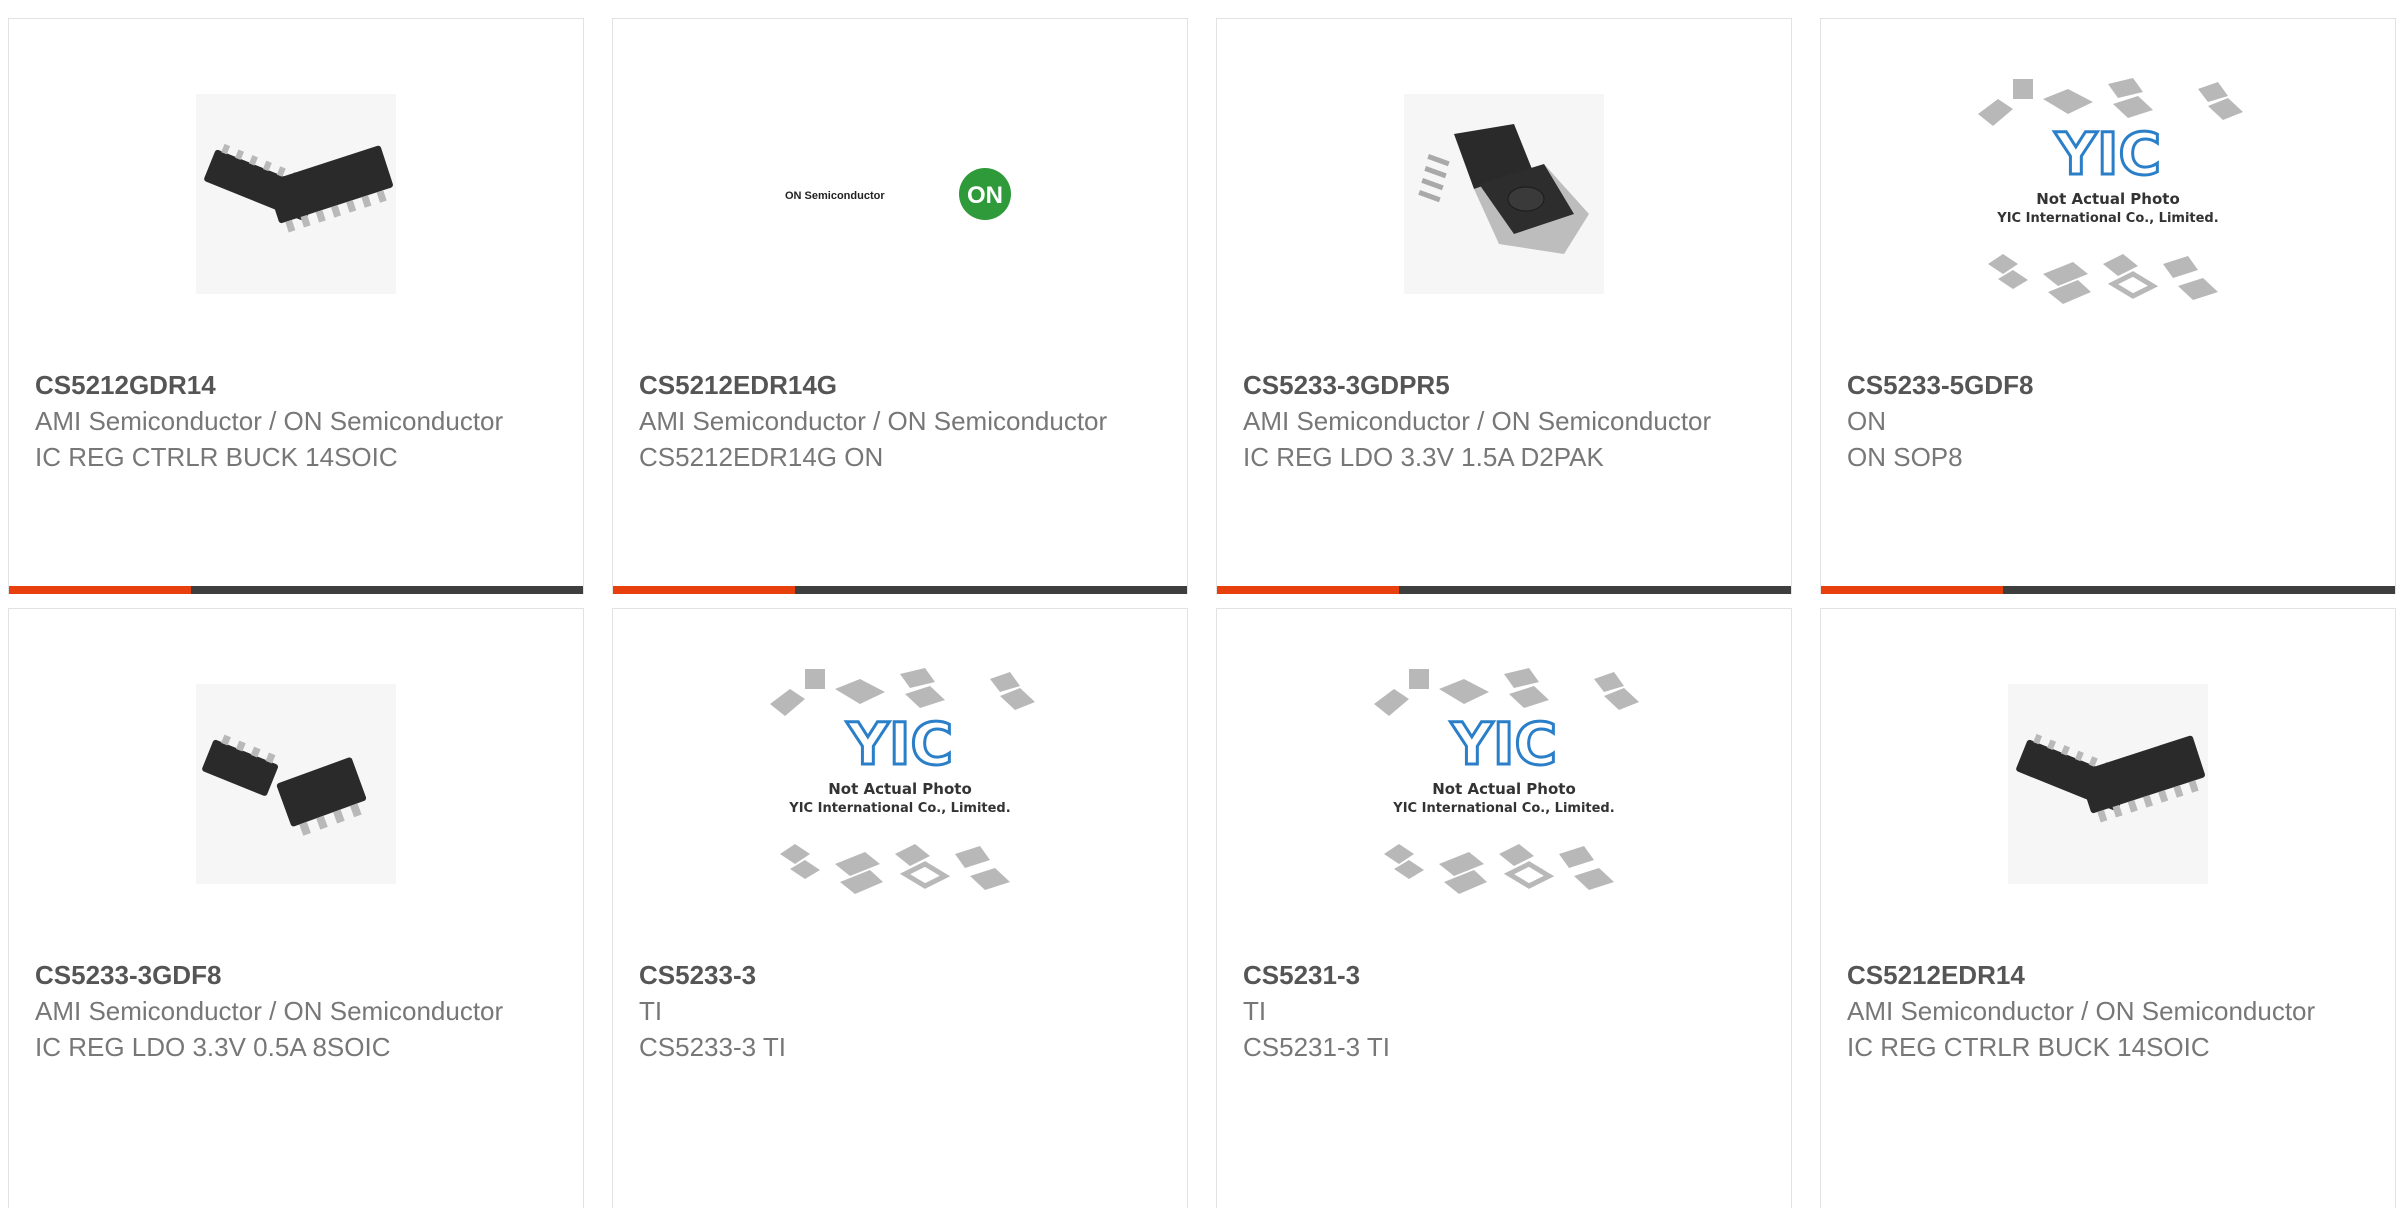  I want to click on product-image: ON Semiconductor ON, so click(900, 194).